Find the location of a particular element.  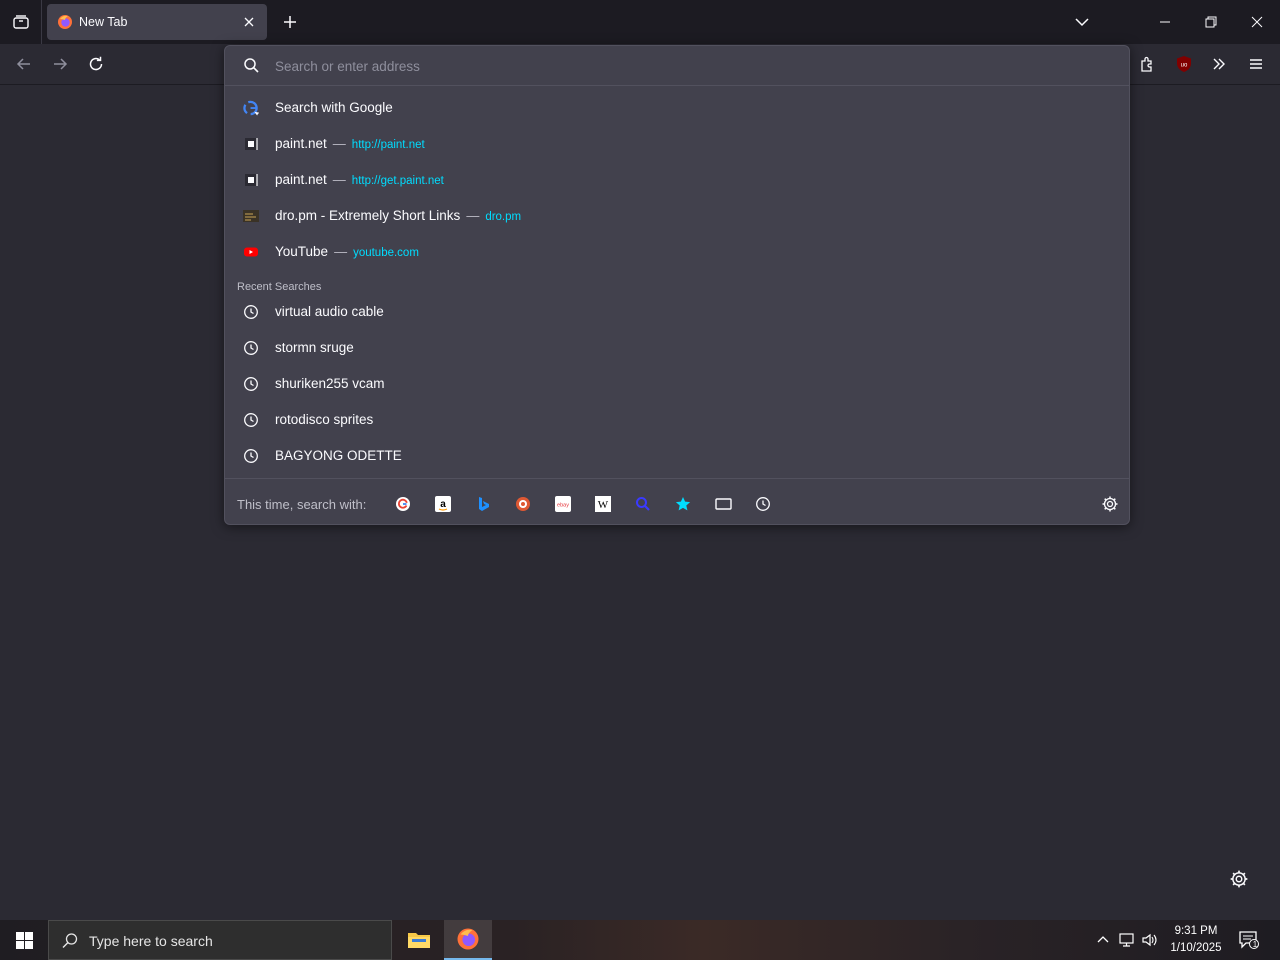

search-settings-button is located at coordinates (1110, 504).